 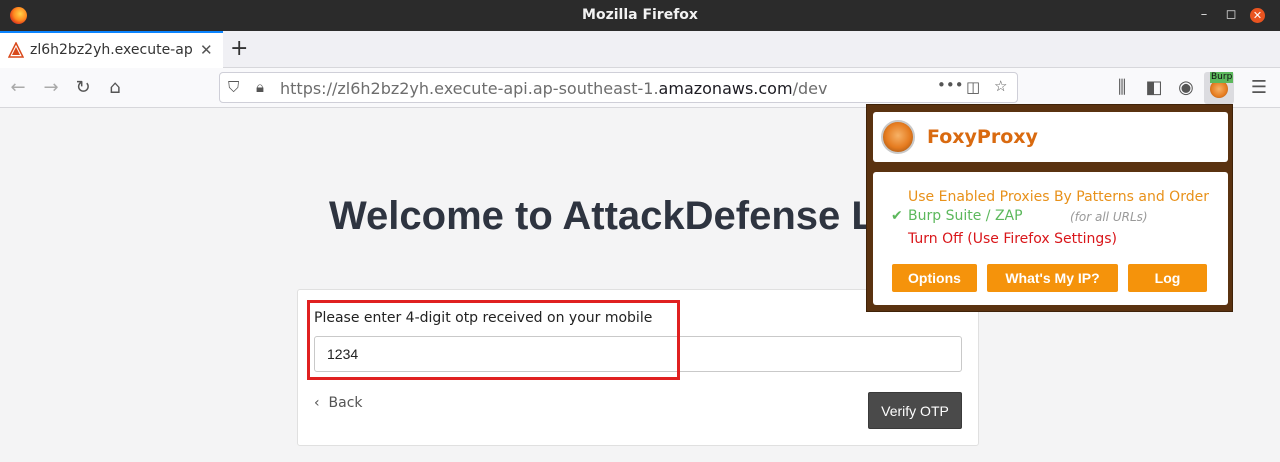 I want to click on close-window-icon: ✕, so click(x=1257, y=15).